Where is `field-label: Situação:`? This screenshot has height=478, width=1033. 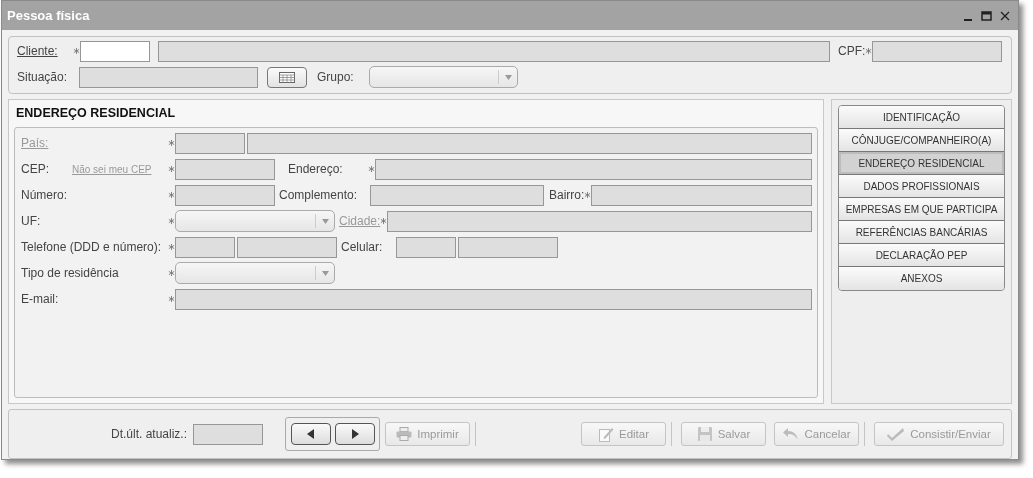 field-label: Situação: is located at coordinates (43, 77).